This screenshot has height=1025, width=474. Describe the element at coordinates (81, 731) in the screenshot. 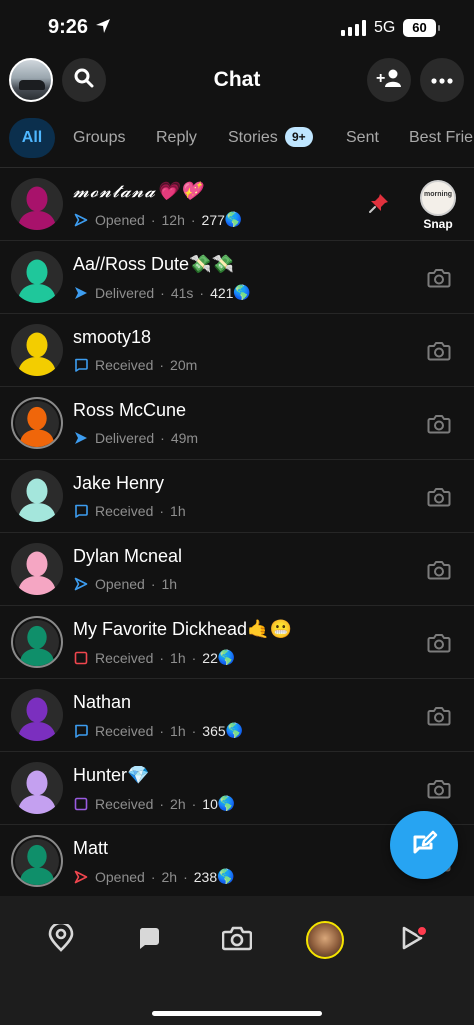

I see `chat-outline-icon` at that location.